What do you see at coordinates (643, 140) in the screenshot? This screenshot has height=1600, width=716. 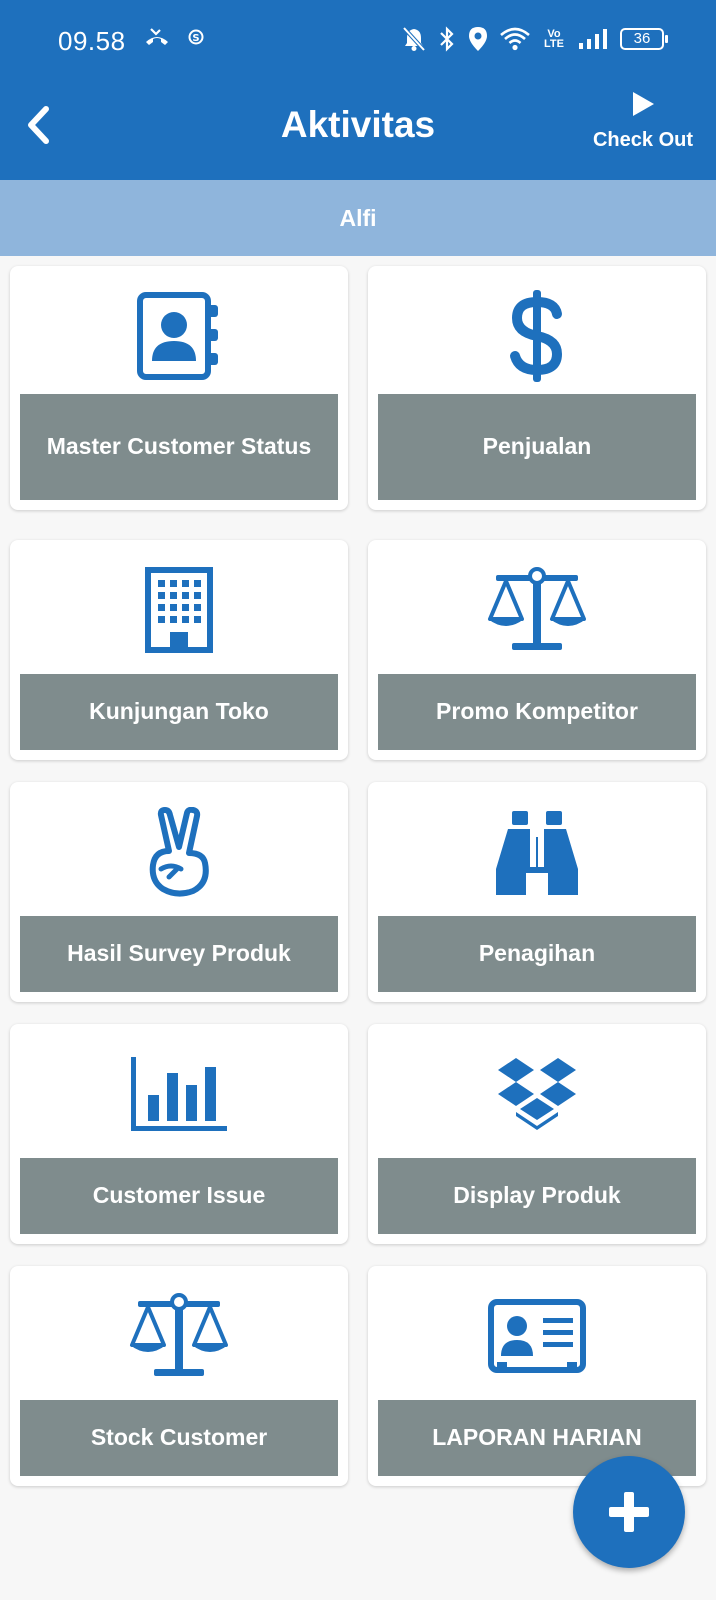 I see `check-out-label: Check Out` at bounding box center [643, 140].